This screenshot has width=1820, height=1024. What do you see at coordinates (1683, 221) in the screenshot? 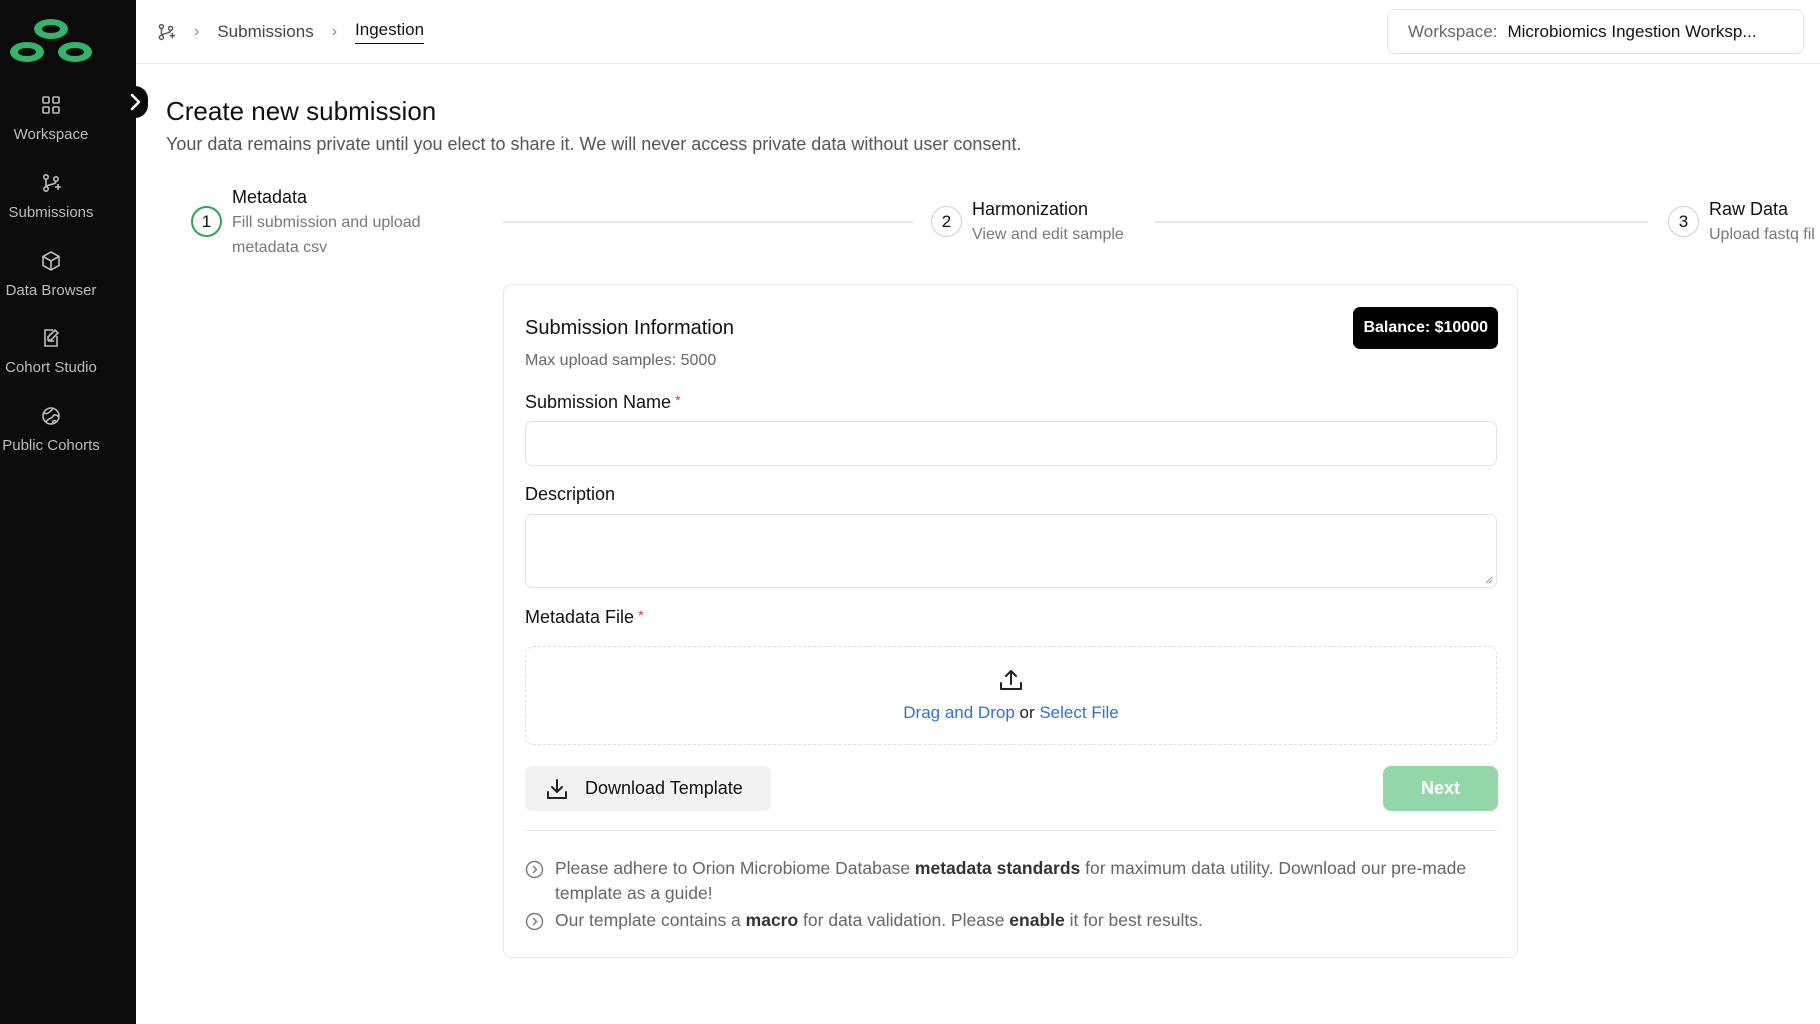
I see `step-number: 3` at bounding box center [1683, 221].